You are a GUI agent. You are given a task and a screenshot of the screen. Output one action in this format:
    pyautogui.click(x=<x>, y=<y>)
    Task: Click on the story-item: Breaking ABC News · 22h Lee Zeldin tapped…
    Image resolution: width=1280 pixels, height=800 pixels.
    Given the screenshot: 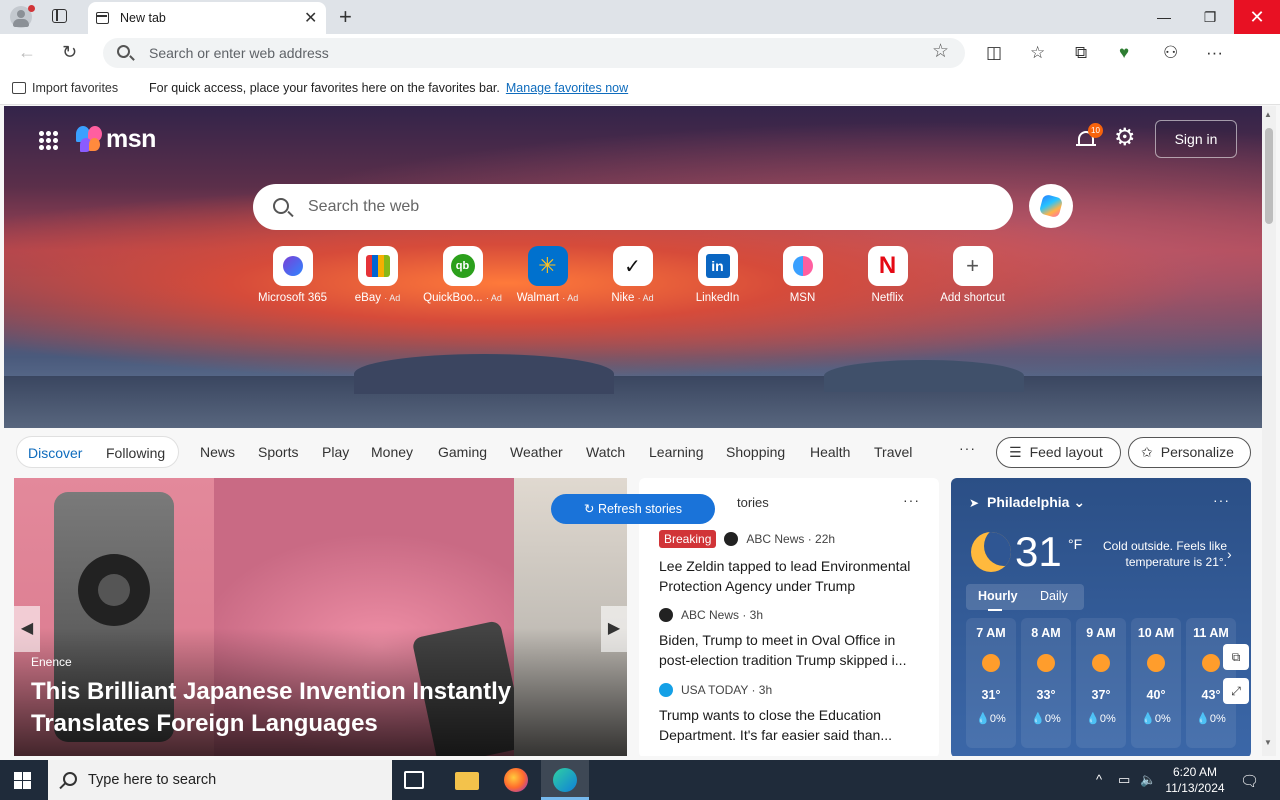 What is the action you would take?
    pyautogui.click(x=794, y=563)
    